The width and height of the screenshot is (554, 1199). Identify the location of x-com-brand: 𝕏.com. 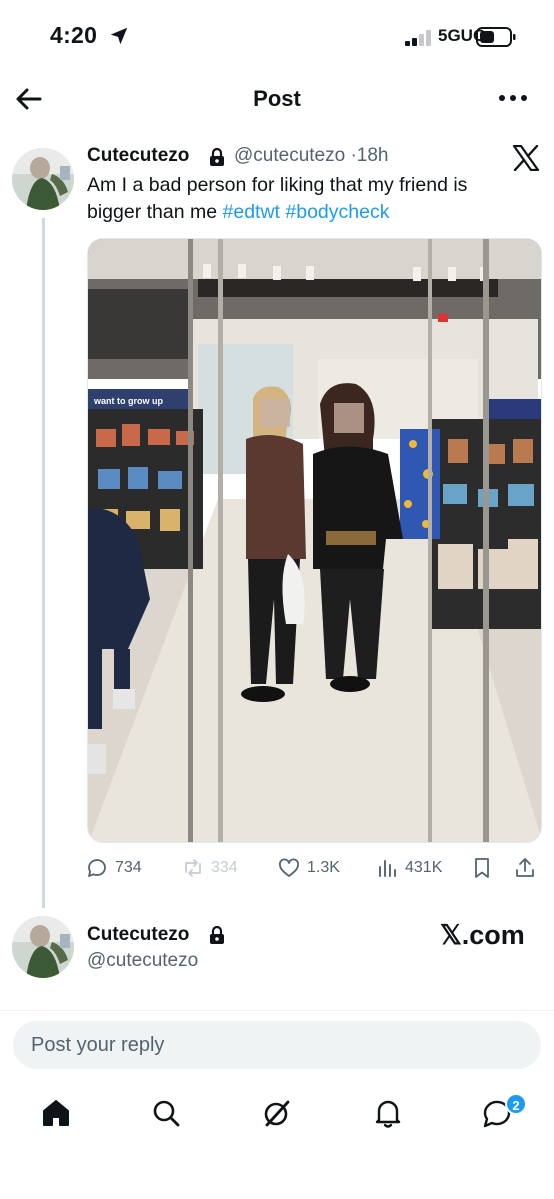
(482, 935).